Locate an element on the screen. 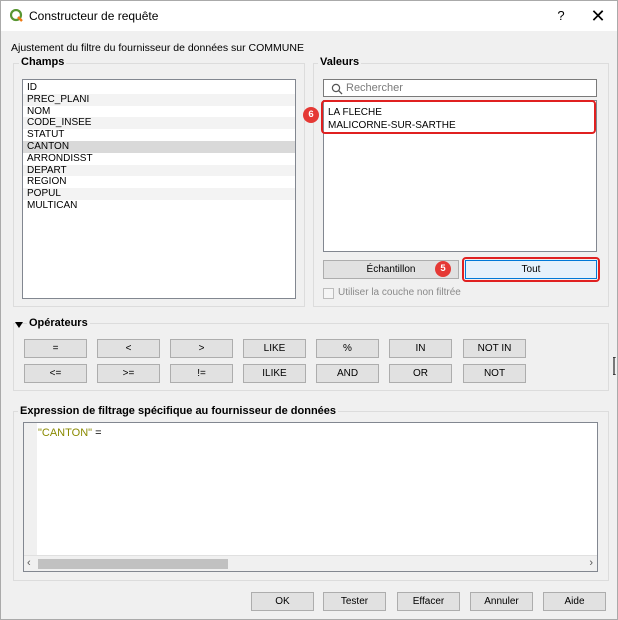  all-button-highlight-outline is located at coordinates (531, 269).